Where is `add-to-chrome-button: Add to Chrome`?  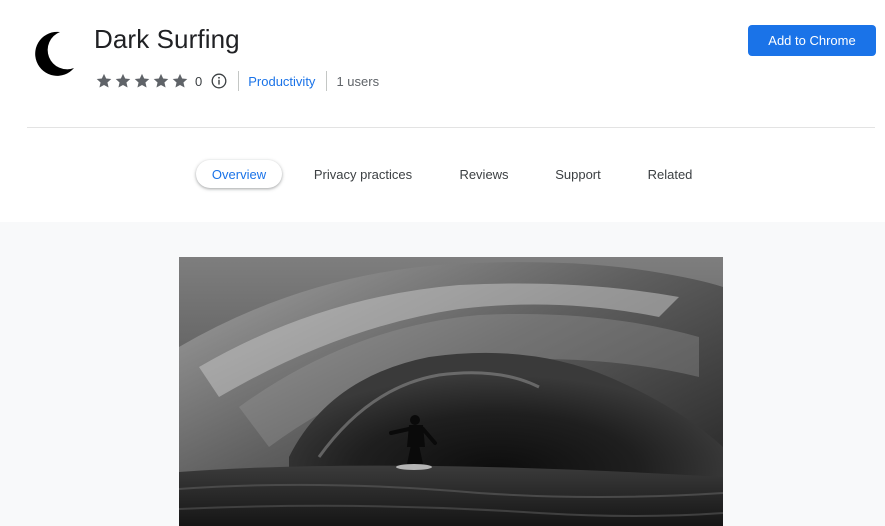 add-to-chrome-button: Add to Chrome is located at coordinates (812, 40).